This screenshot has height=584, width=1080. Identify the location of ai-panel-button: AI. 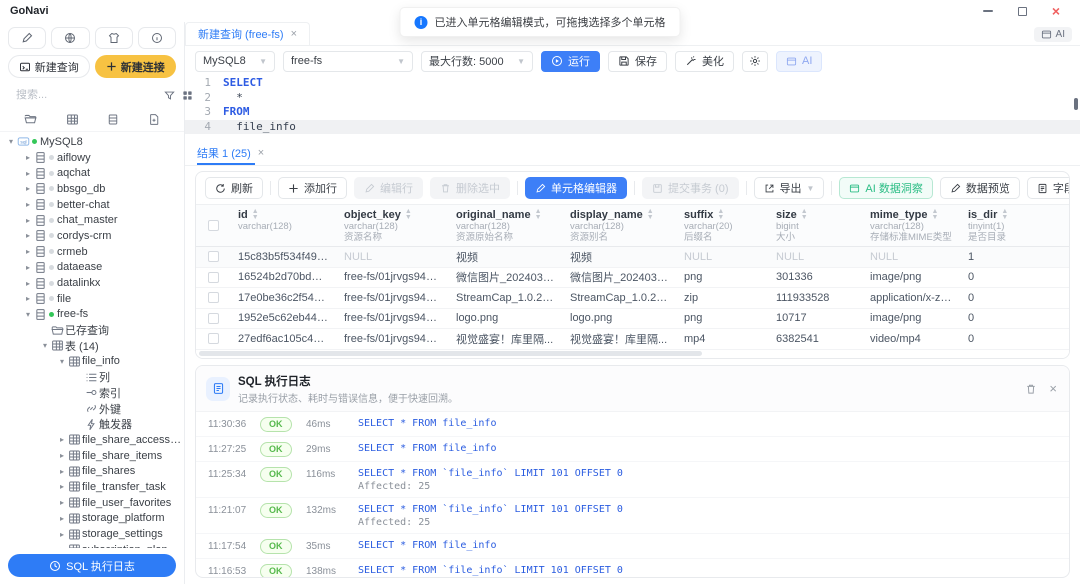
(1052, 34).